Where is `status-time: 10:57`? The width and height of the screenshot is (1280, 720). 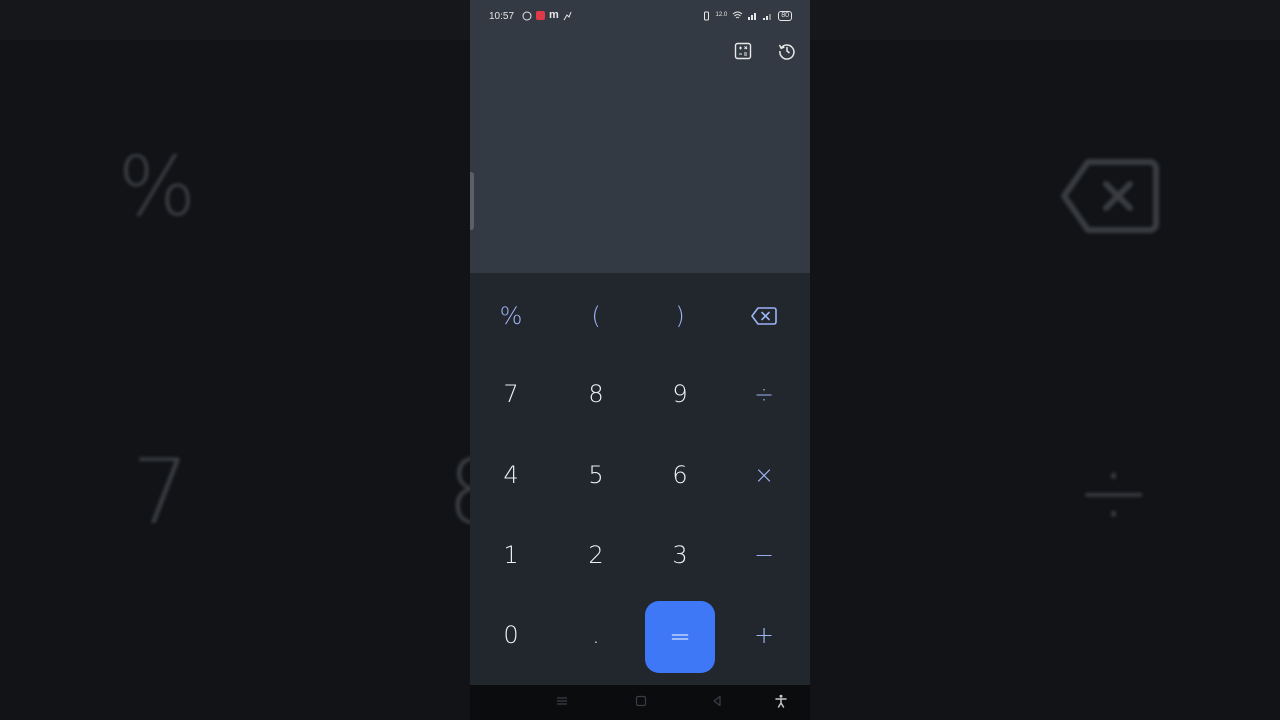 status-time: 10:57 is located at coordinates (502, 16).